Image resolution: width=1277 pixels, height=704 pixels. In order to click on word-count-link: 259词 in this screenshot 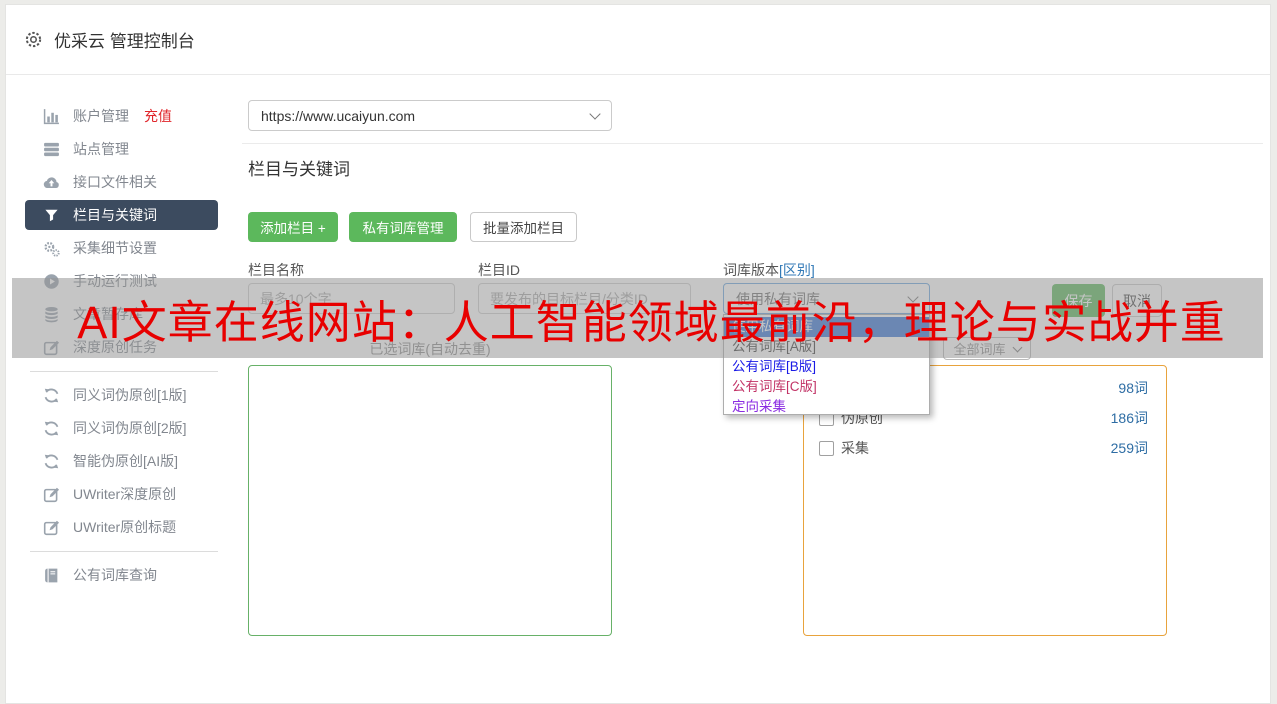, I will do `click(1129, 448)`.